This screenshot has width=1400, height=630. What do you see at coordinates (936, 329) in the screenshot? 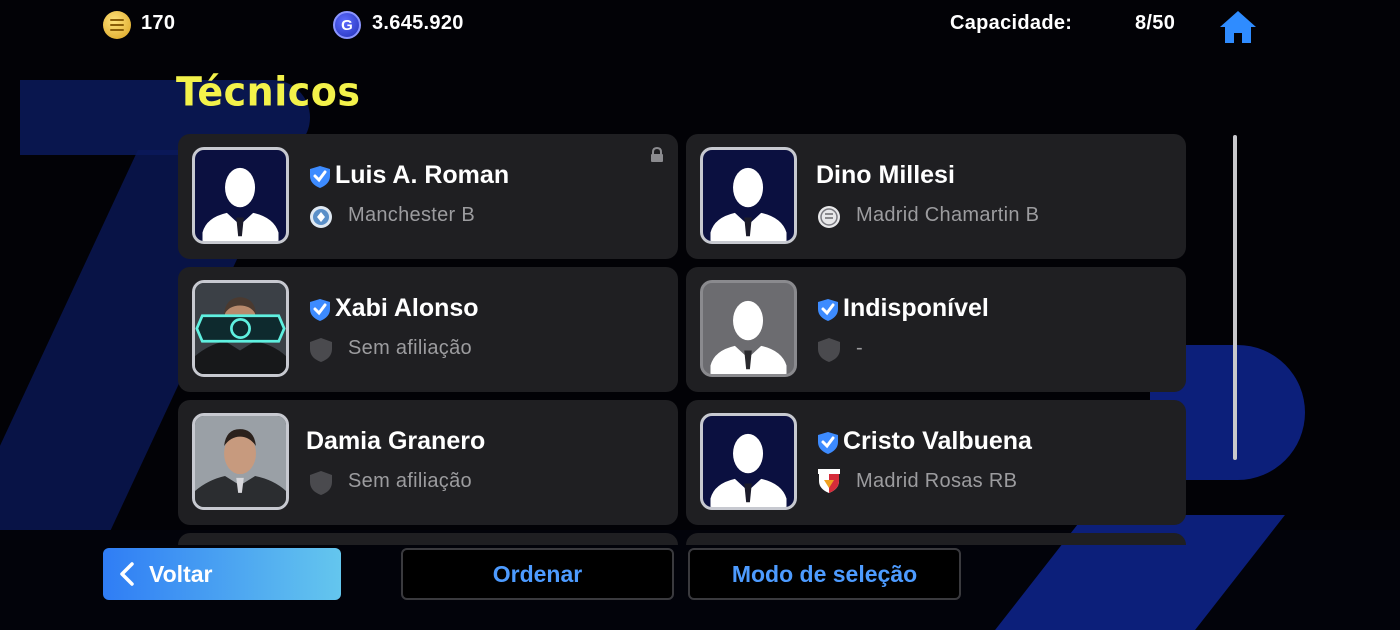
I see `coach-card: Indisponível -` at bounding box center [936, 329].